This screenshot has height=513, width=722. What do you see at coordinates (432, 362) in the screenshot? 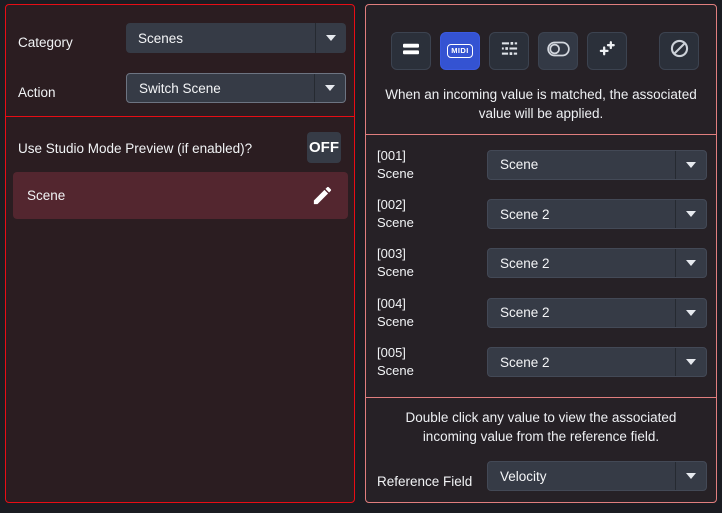
I see `row-label: [005] Scene` at bounding box center [432, 362].